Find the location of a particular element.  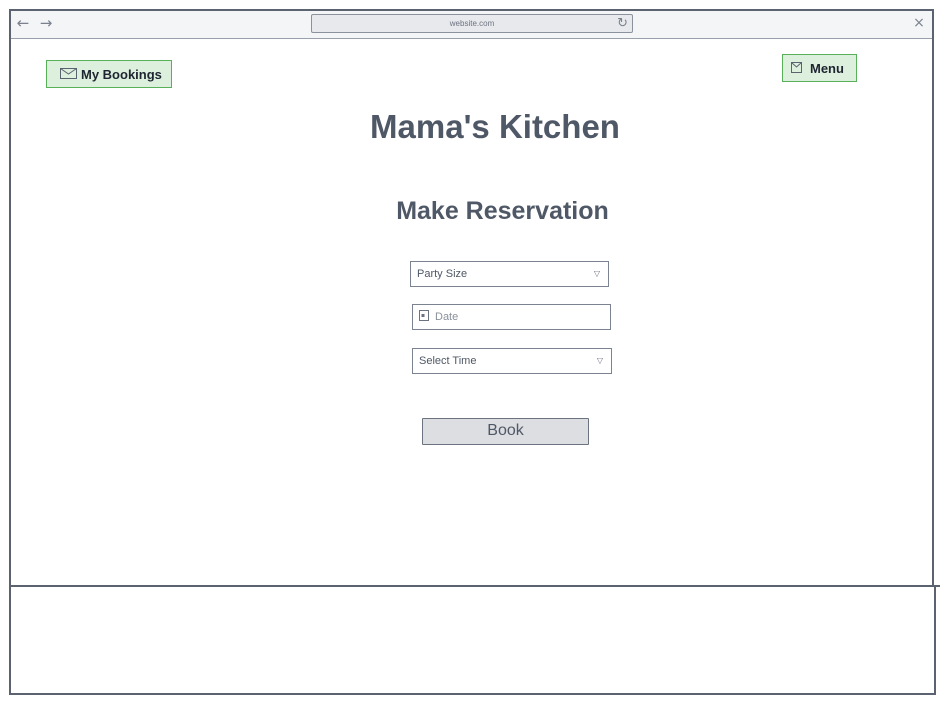

menu-button: Menu is located at coordinates (819, 68).